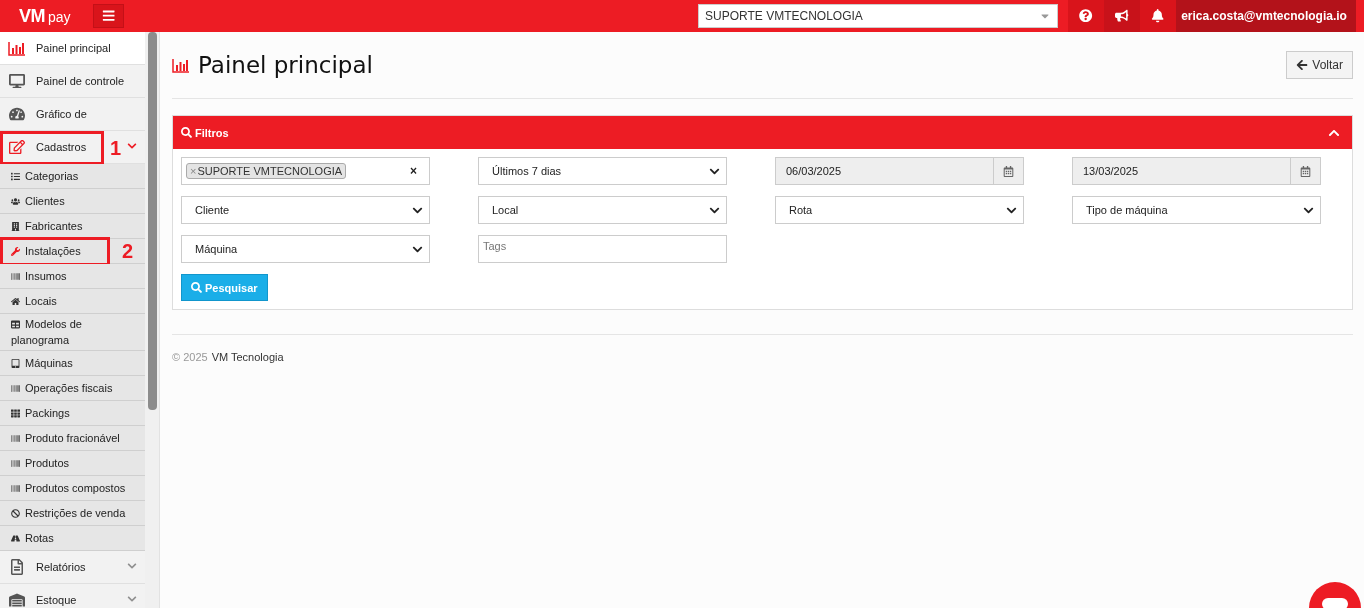 This screenshot has height=608, width=1364. I want to click on list-icon, so click(15, 176).